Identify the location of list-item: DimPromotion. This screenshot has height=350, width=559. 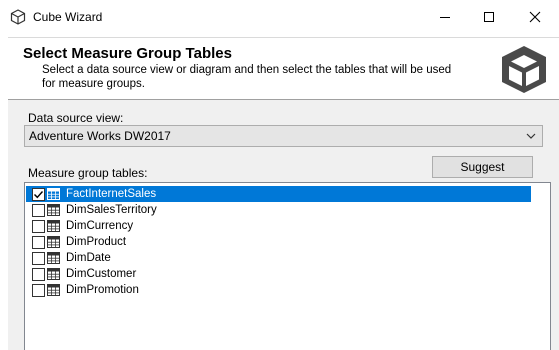
(278, 290).